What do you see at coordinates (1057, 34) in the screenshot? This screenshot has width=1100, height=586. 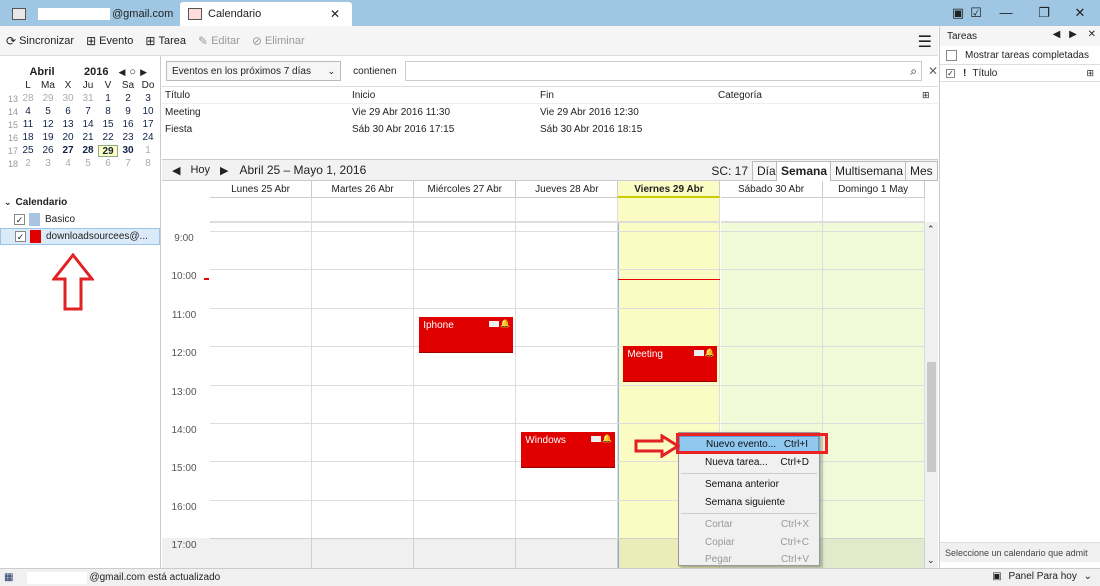 I see `prev-icon: ◀` at bounding box center [1057, 34].